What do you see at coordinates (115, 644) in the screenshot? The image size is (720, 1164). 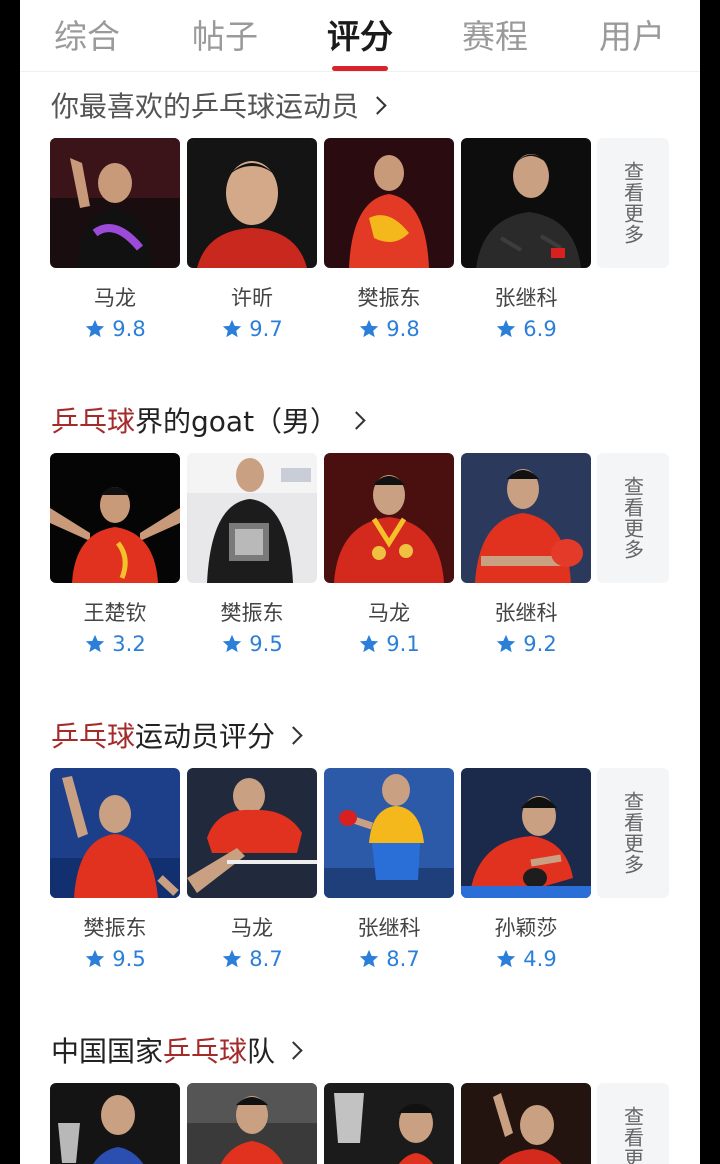 I see `player-rating: 3.2` at bounding box center [115, 644].